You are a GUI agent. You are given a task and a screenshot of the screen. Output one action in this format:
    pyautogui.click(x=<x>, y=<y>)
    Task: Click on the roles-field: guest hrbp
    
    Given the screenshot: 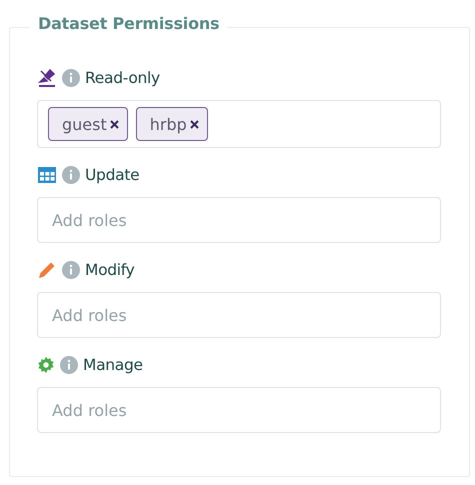 What is the action you would take?
    pyautogui.click(x=239, y=124)
    